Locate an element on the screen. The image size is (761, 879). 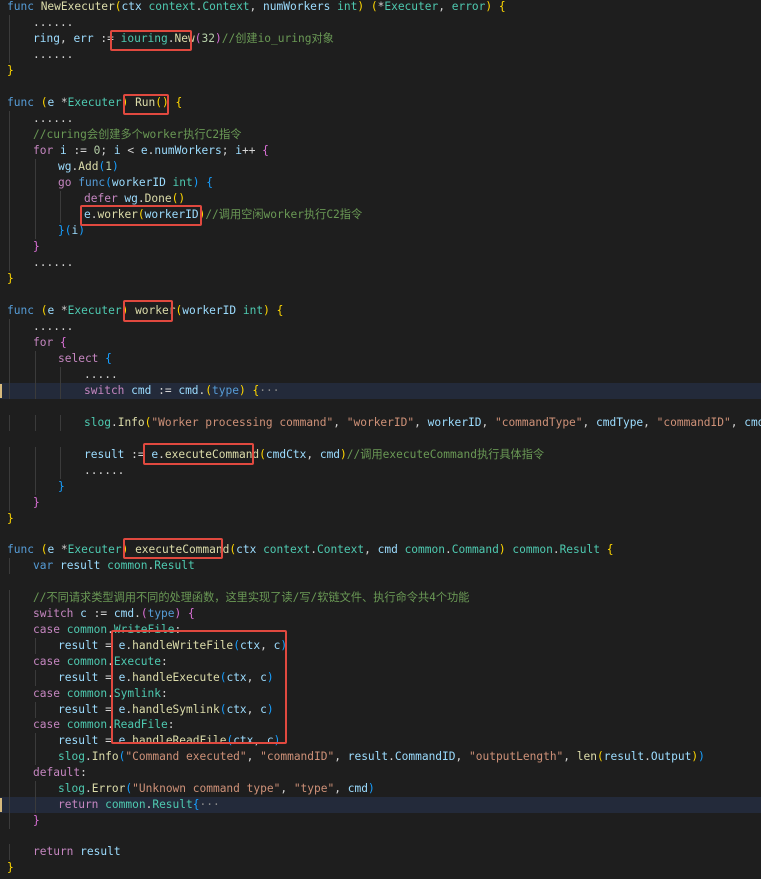
code-line: e.worker(workerID)//调用空闲worker执行C2指令 is located at coordinates (380, 215).